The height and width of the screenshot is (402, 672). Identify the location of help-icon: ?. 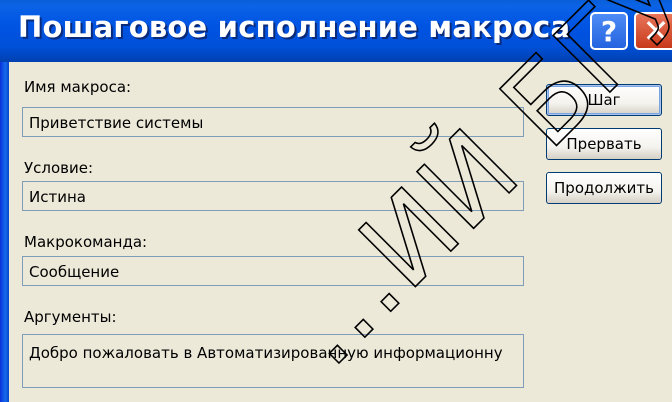
(609, 31).